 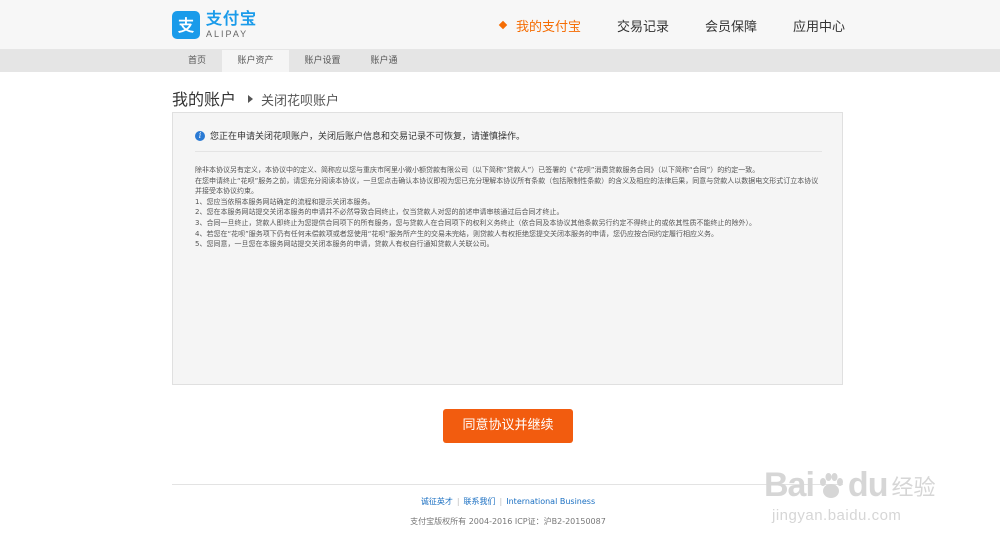 I want to click on top-header: 支 支付宝 ALIPAY 我的支付宝 交易记录 会员保障 应用中心, so click(x=500, y=25).